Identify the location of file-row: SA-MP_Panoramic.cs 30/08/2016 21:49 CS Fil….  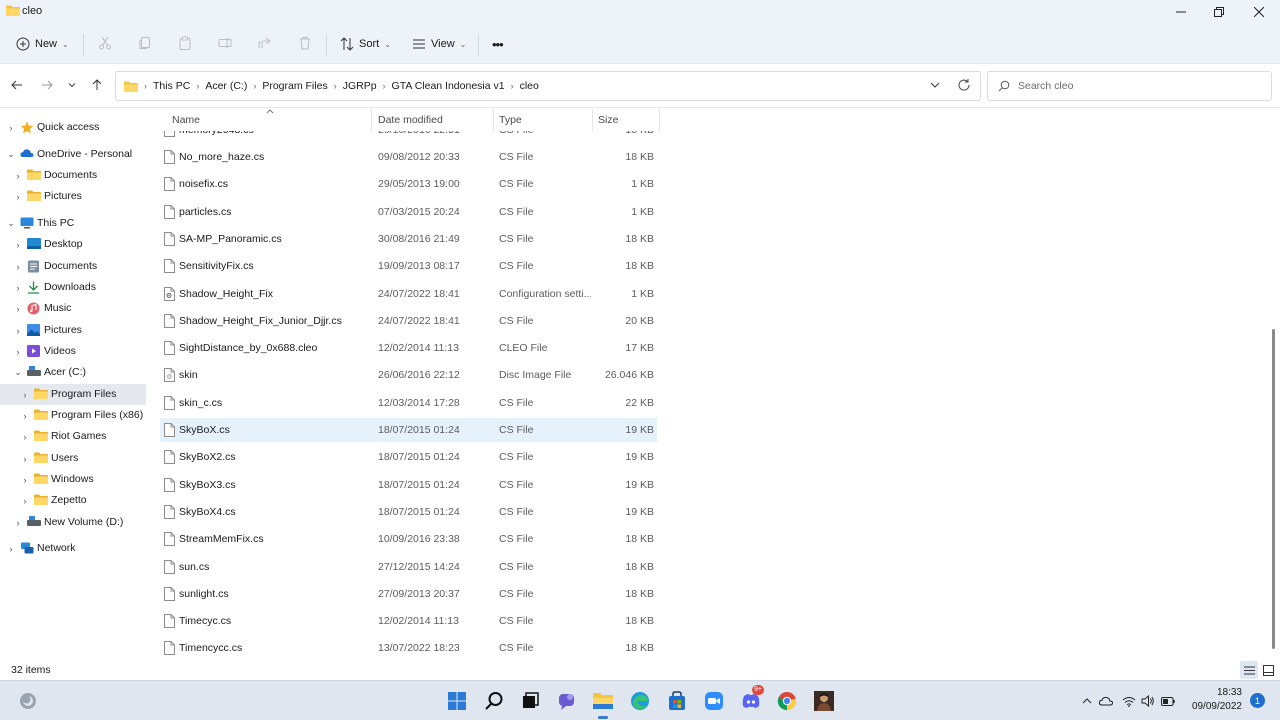
(408, 239).